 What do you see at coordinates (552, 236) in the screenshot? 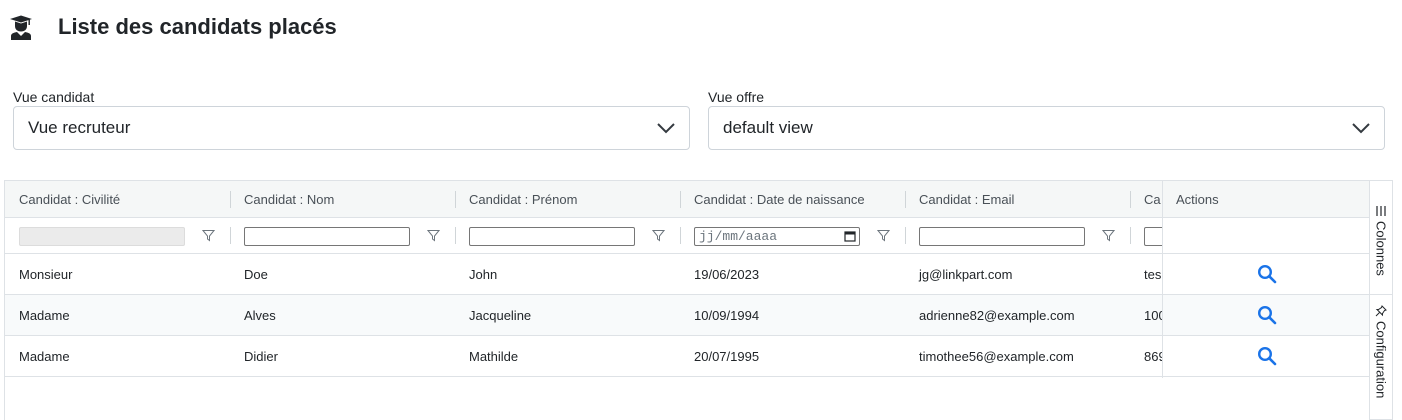
I see `filter-input-prenom` at bounding box center [552, 236].